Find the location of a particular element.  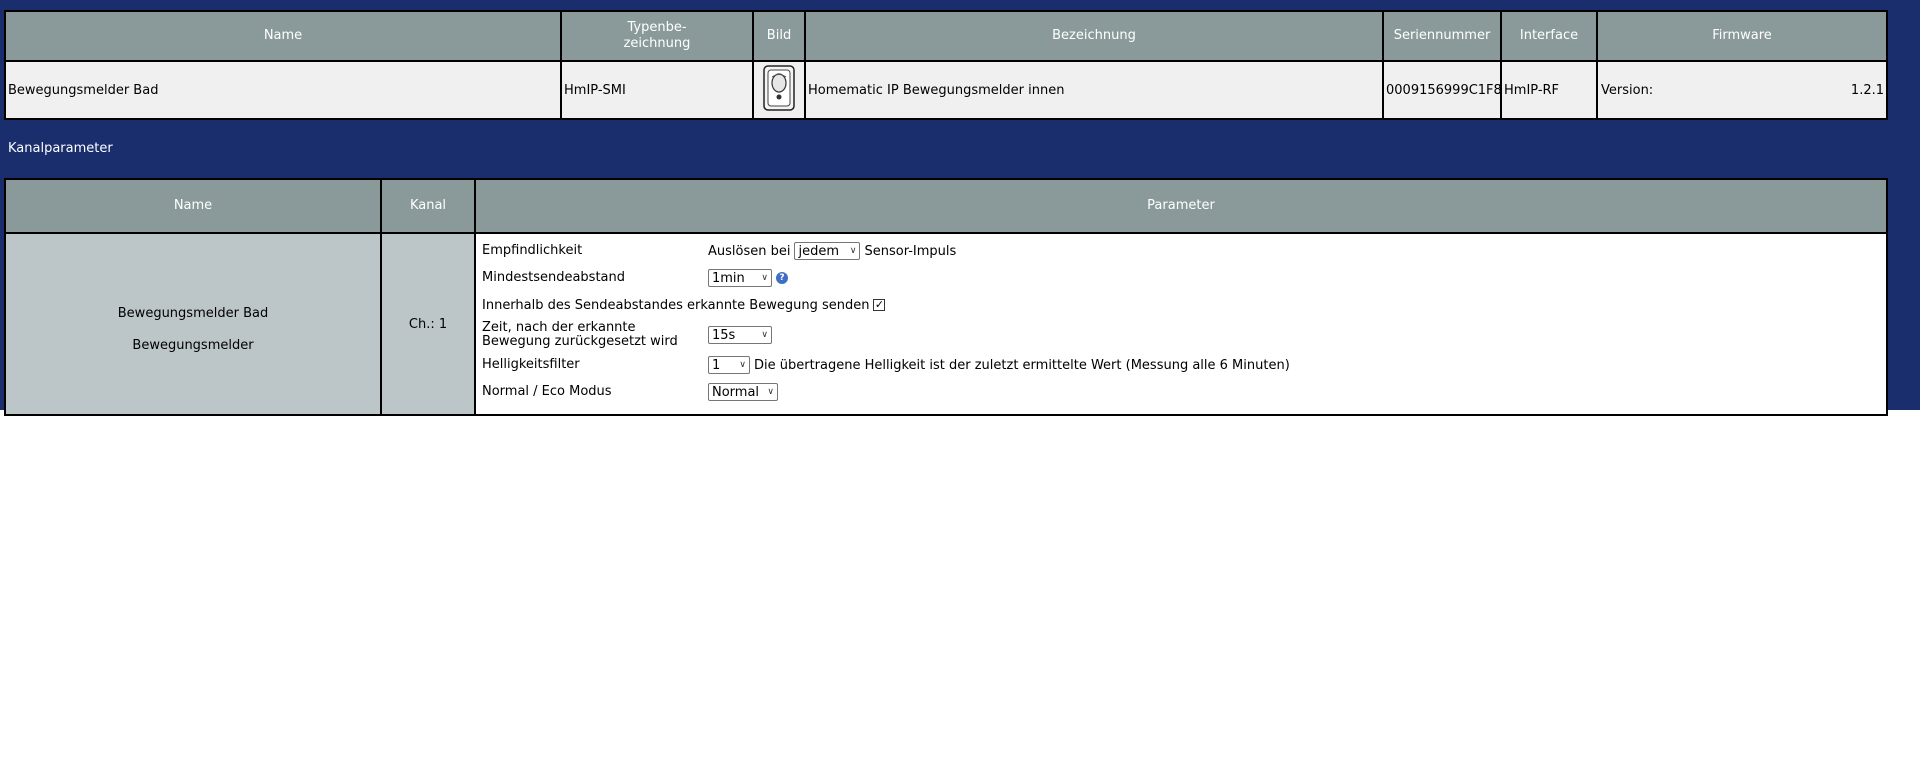

motion-detector-device-icon is located at coordinates (779, 88).